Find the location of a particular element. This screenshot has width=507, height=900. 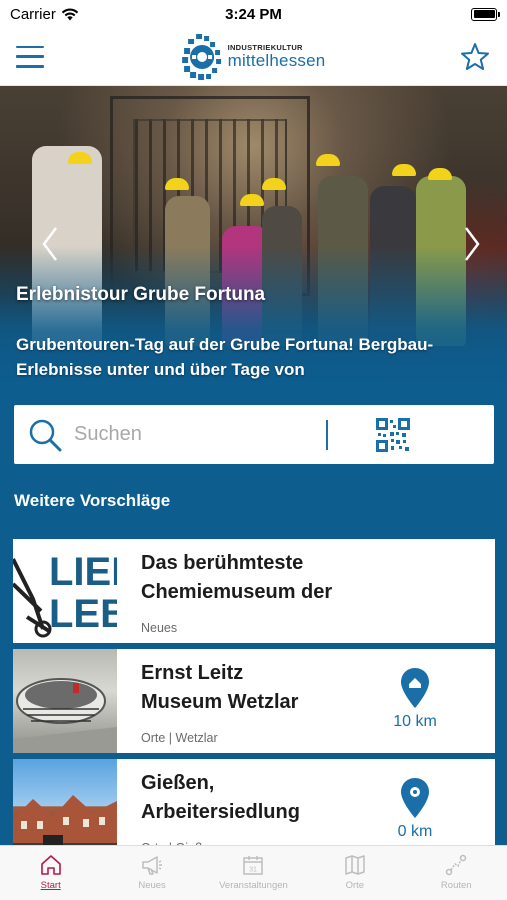

thumbnail-graphic is located at coordinates (65, 715).